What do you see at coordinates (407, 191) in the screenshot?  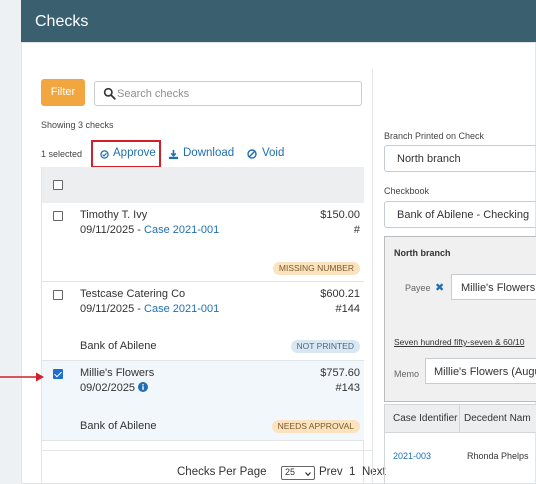 I see `checkbook-label: Checkbook` at bounding box center [407, 191].